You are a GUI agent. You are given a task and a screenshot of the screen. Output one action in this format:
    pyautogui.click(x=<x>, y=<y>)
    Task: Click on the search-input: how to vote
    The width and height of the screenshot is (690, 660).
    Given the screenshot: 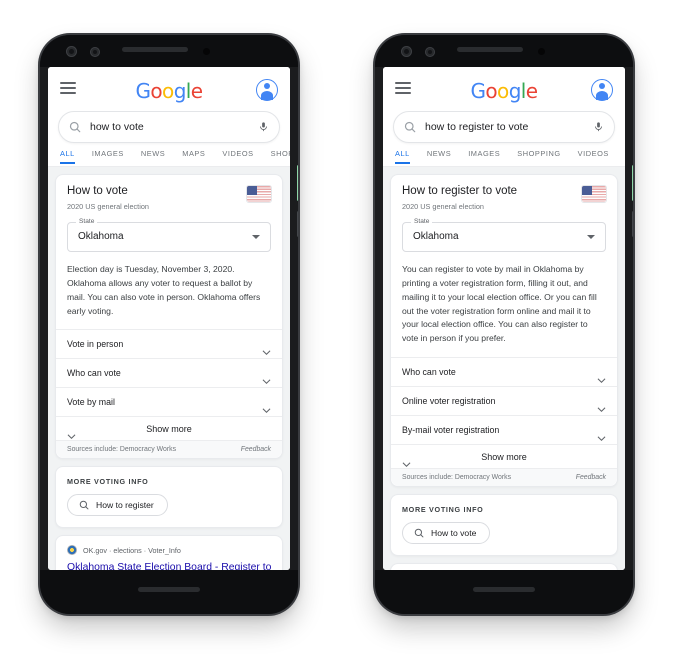 What is the action you would take?
    pyautogui.click(x=169, y=127)
    